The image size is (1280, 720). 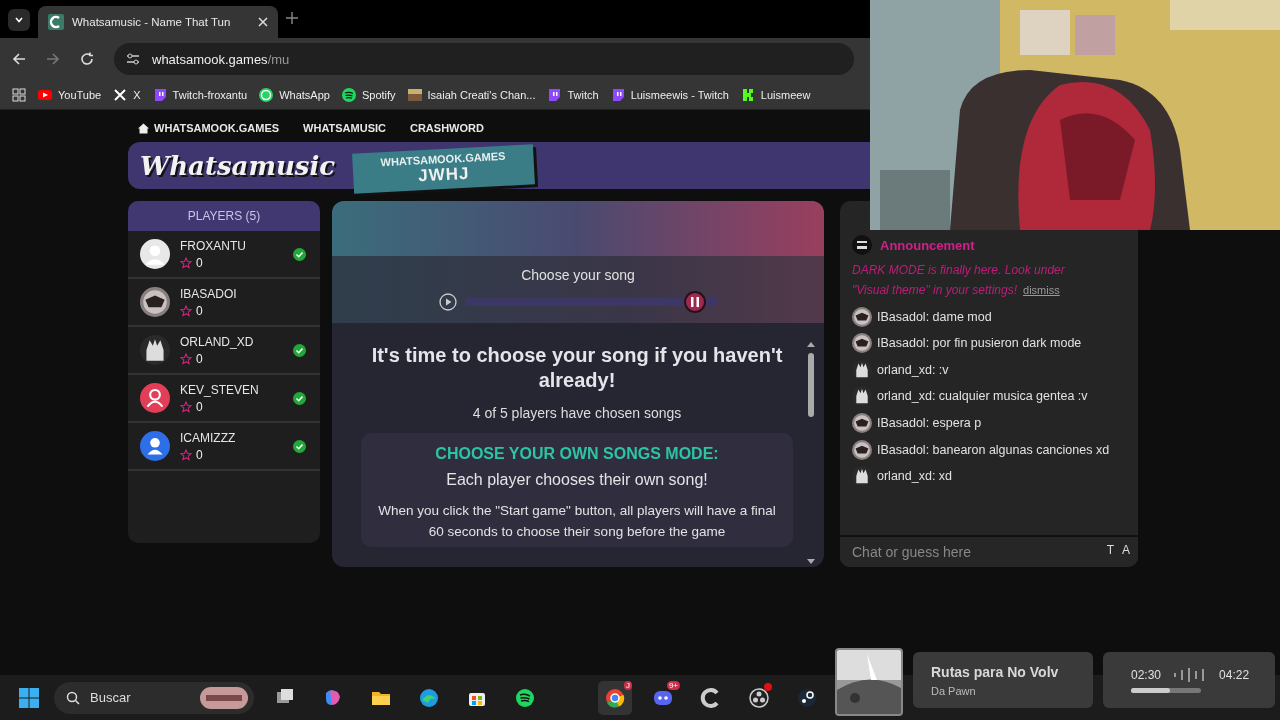 What do you see at coordinates (209, 293) in the screenshot?
I see `player-name: IBASADOI` at bounding box center [209, 293].